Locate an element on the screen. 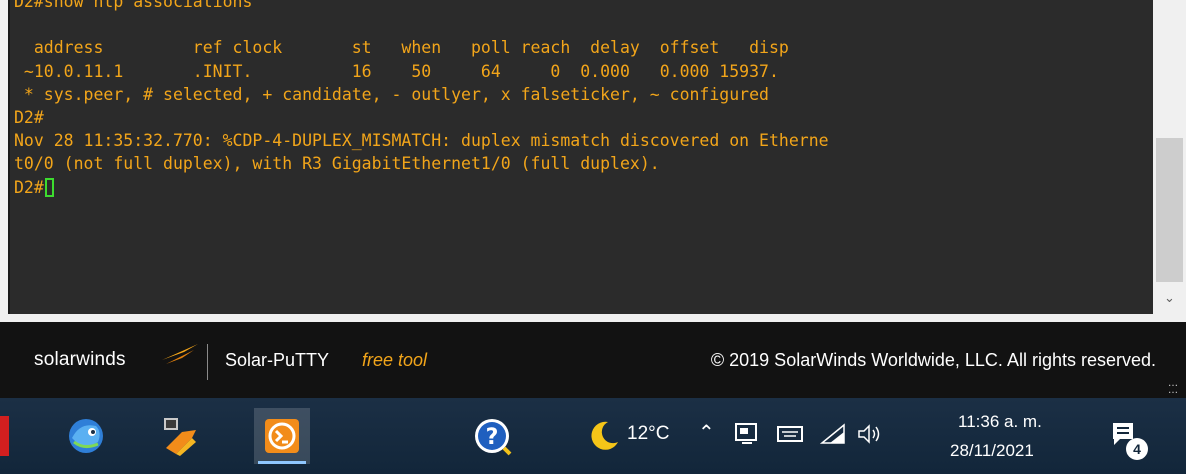 The height and width of the screenshot is (474, 1186). gns3-chameleon-icon is located at coordinates (86, 436).